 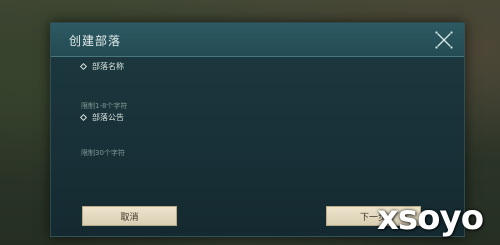 What do you see at coordinates (108, 117) in the screenshot?
I see `tribe-notice-label-text: 部落公告` at bounding box center [108, 117].